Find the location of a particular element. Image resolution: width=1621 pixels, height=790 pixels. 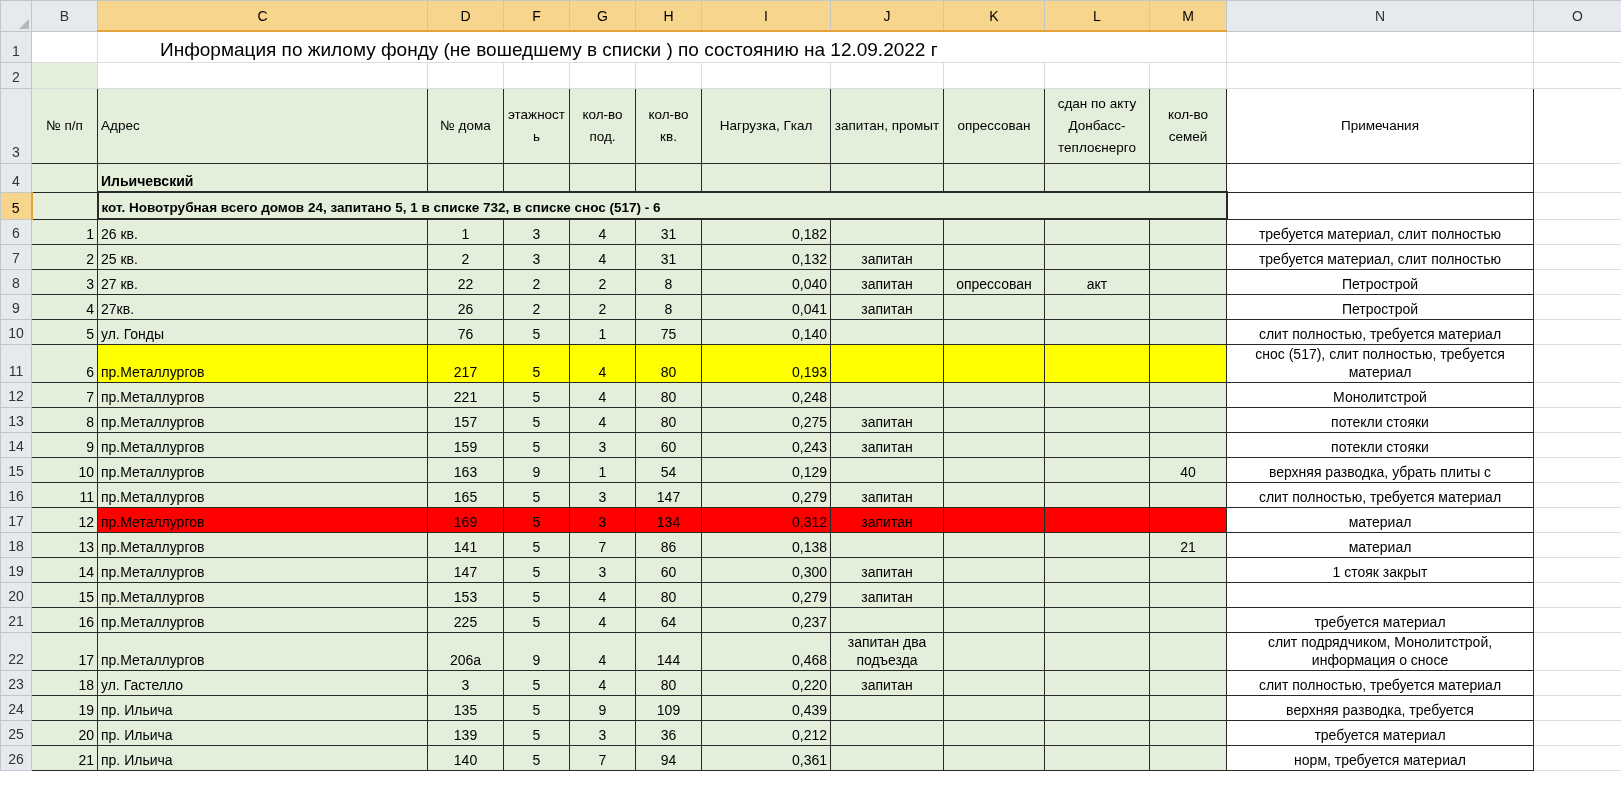

column-header: I is located at coordinates (766, 15).